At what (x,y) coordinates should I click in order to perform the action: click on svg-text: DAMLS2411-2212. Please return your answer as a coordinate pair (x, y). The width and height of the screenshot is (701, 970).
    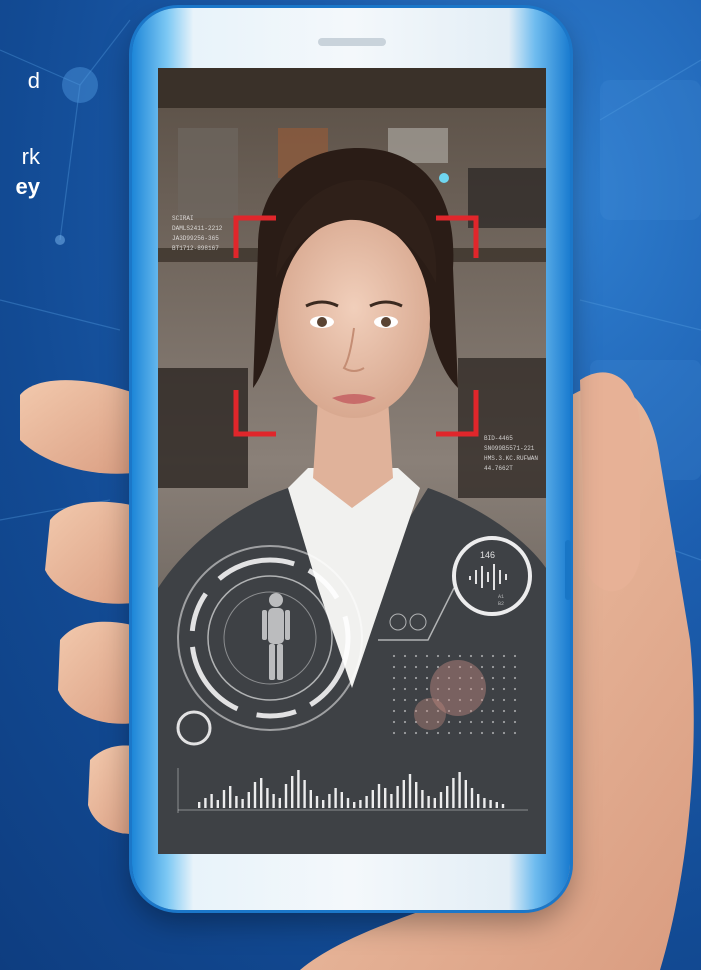
    Looking at the image, I should click on (197, 228).